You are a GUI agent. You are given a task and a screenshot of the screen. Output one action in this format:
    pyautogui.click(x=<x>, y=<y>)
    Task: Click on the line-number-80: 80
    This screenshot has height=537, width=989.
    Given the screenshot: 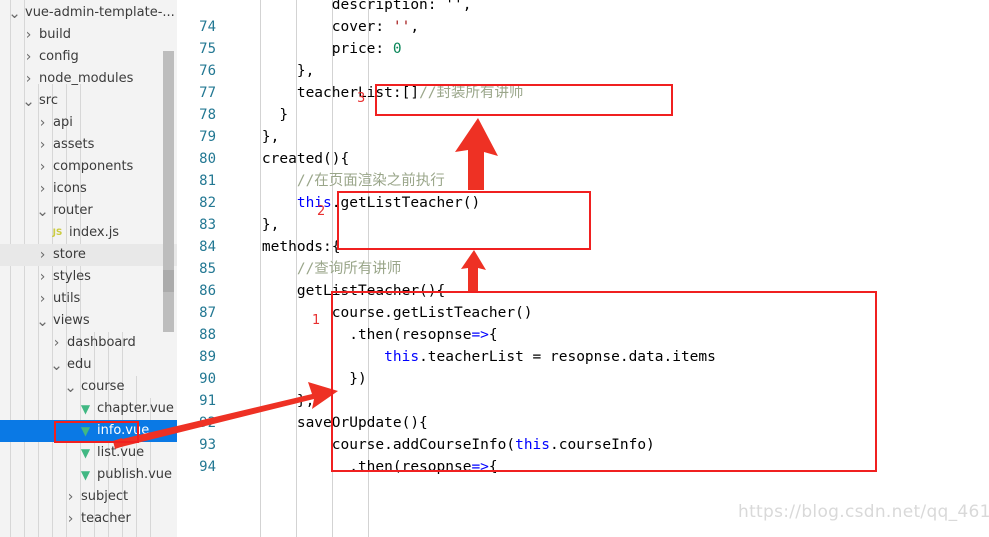 What is the action you would take?
    pyautogui.click(x=207, y=159)
    